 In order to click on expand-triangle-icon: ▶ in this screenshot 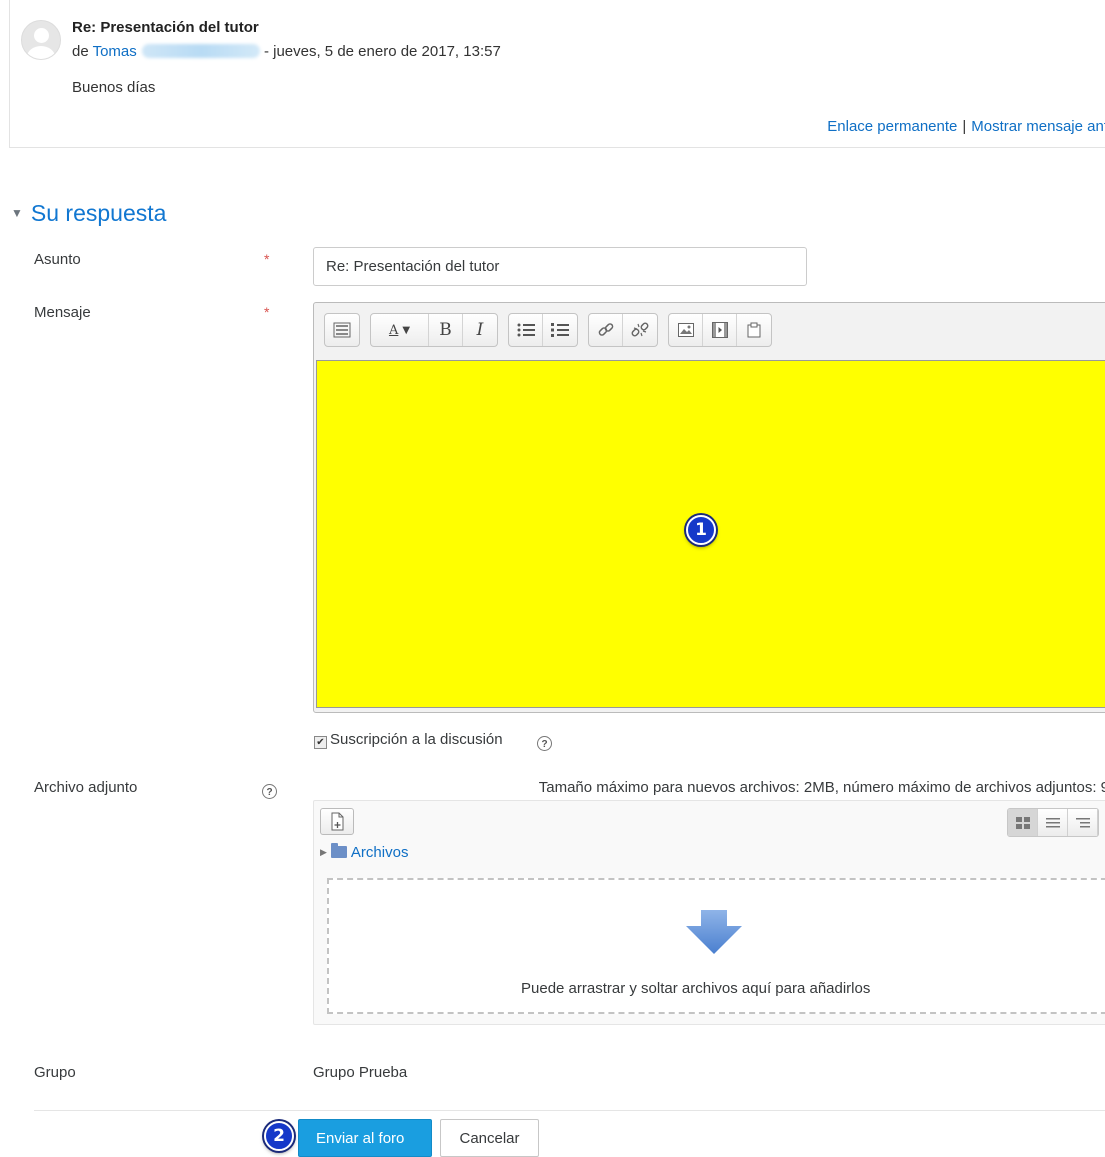, I will do `click(323, 852)`.